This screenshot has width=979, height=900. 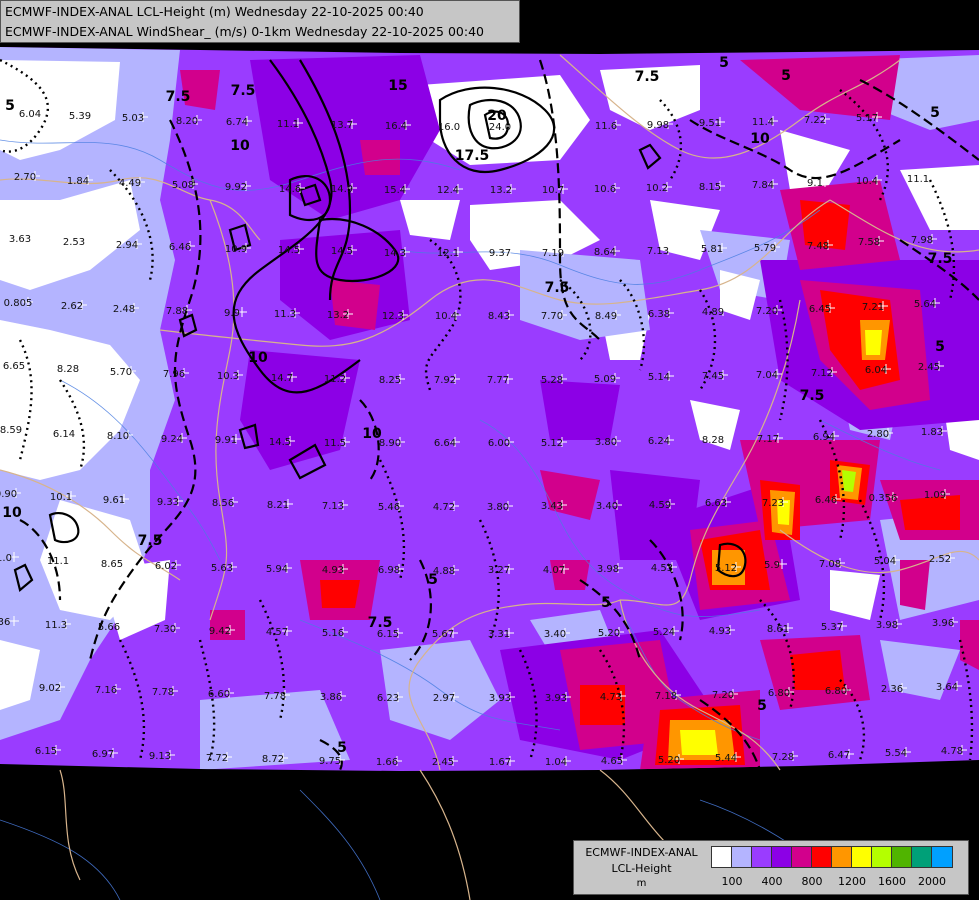 I want to click on grid-value-label: 4.59, so click(x=660, y=505).